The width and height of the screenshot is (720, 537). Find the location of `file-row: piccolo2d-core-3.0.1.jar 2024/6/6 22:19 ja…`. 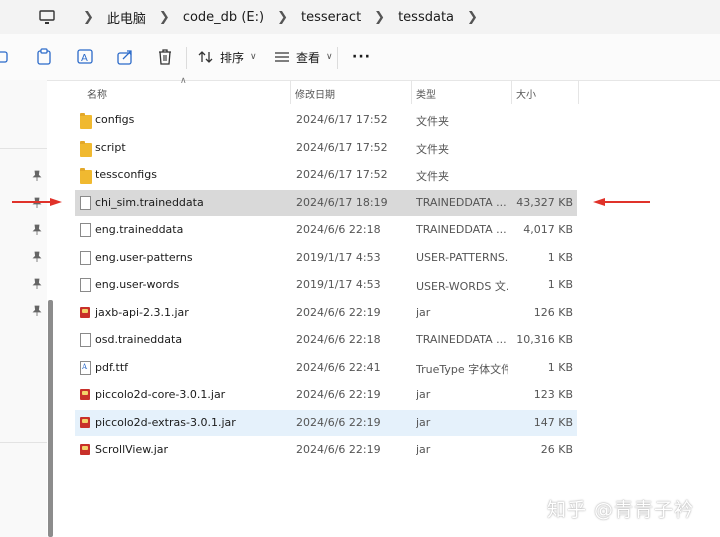

file-row: piccolo2d-core-3.0.1.jar 2024/6/6 22:19 ja… is located at coordinates (326, 395).